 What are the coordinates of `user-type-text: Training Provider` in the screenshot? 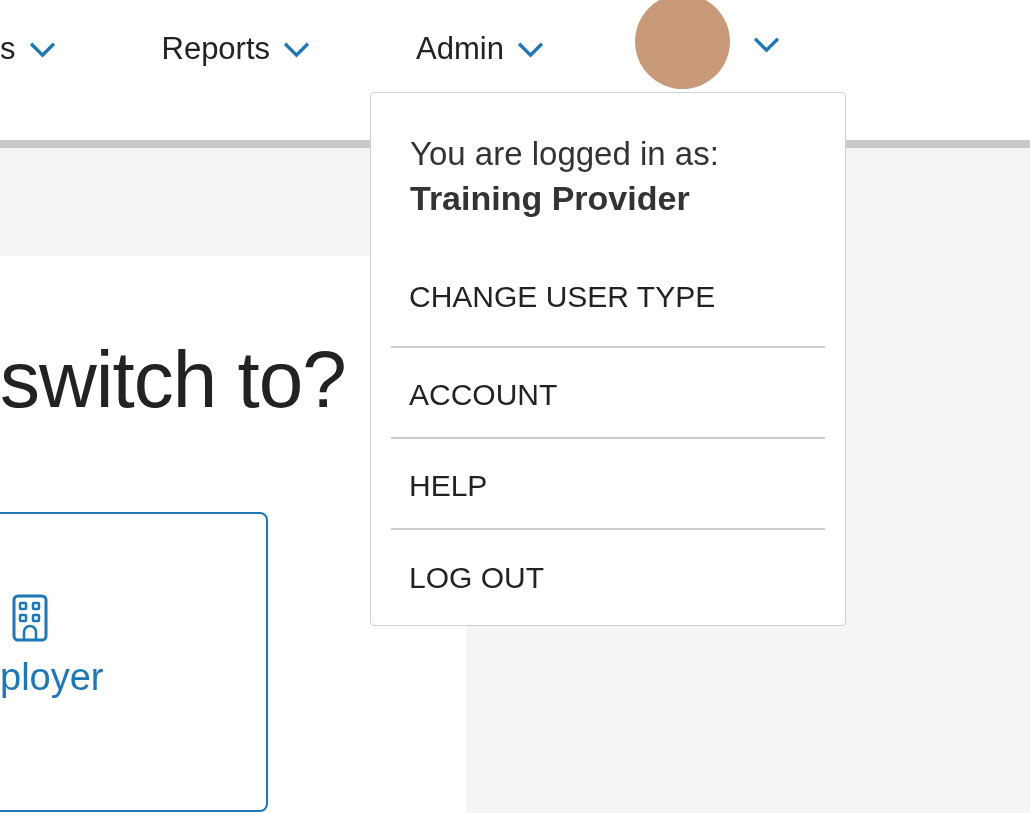 It's located at (550, 198).